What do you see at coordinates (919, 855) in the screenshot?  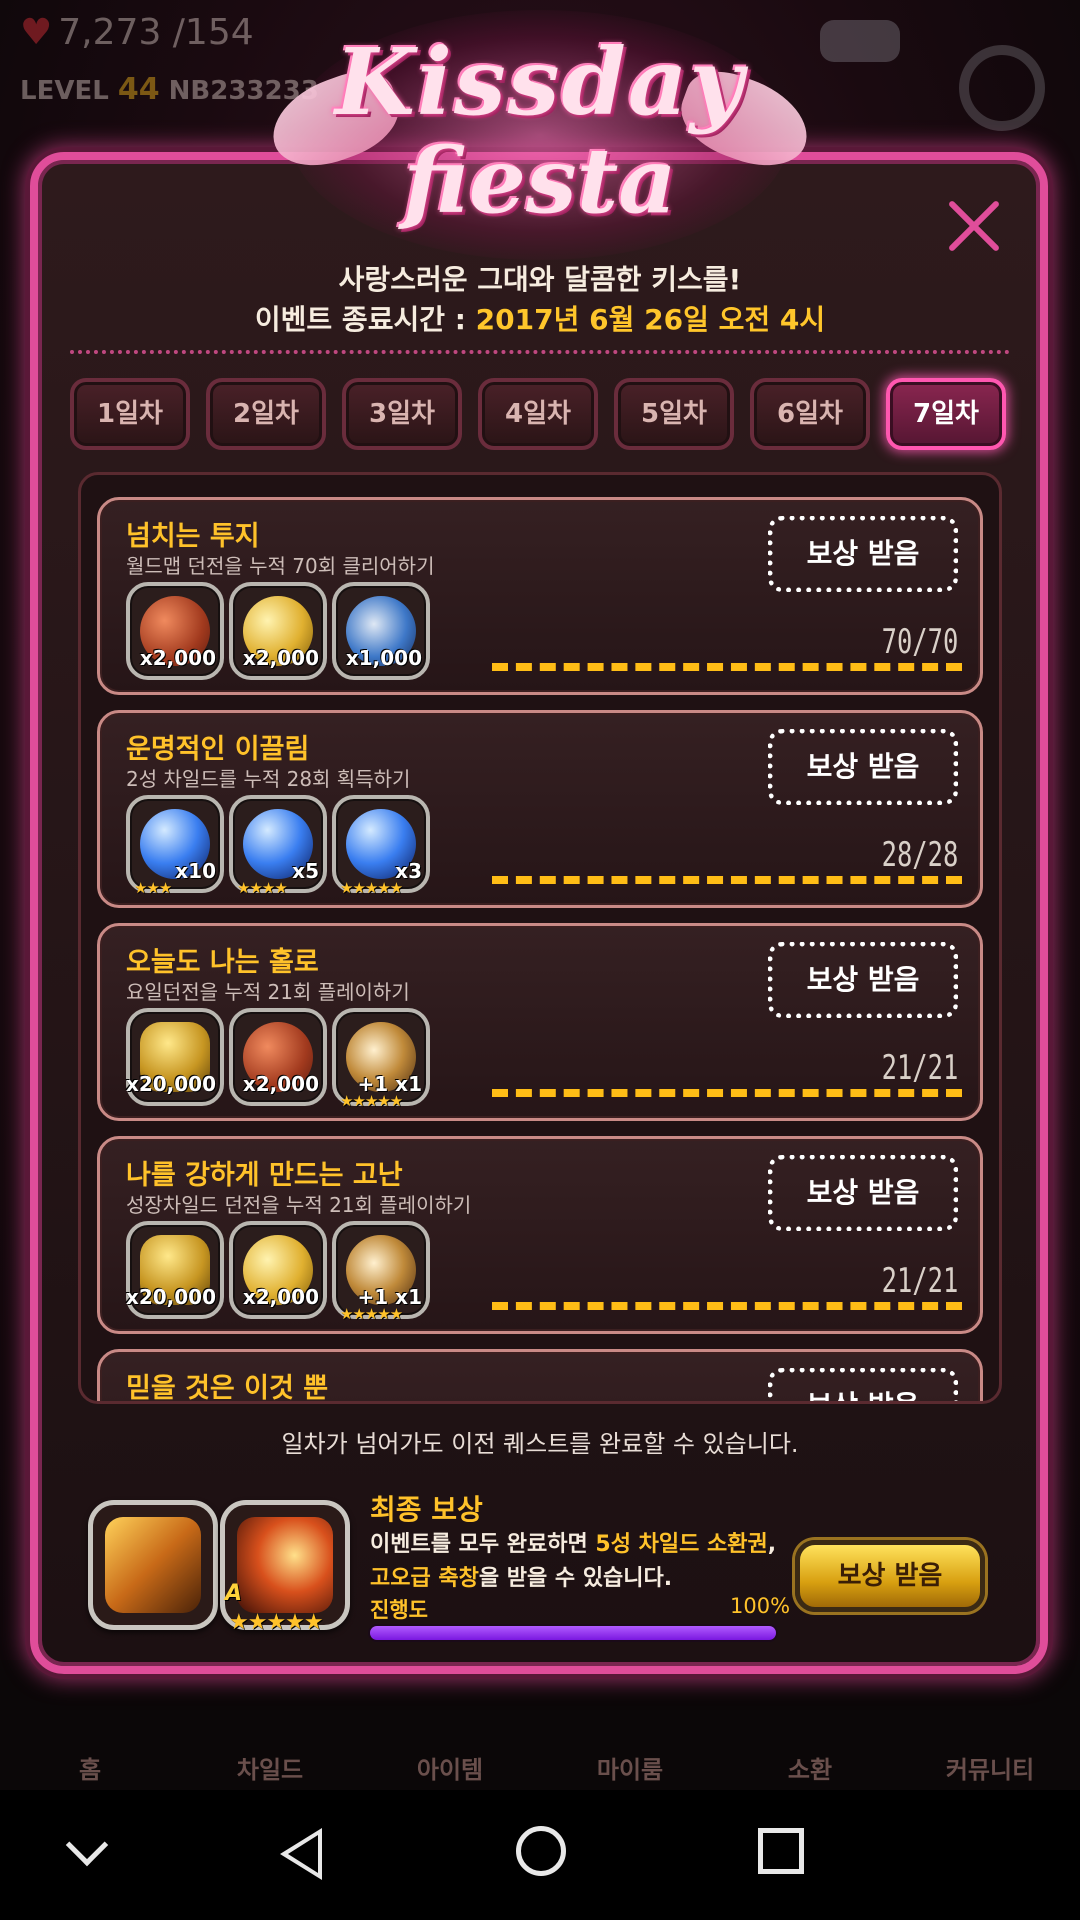 I see `quest-progress: 28/28` at bounding box center [919, 855].